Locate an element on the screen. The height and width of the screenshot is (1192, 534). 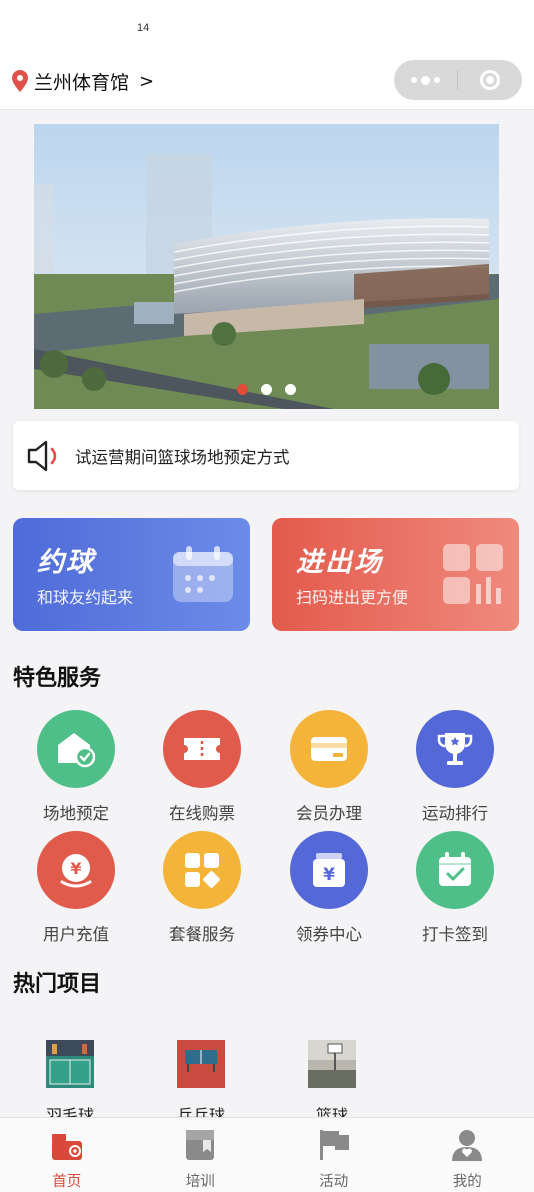
hot-section-title: 热门项目 is located at coordinates (57, 984).